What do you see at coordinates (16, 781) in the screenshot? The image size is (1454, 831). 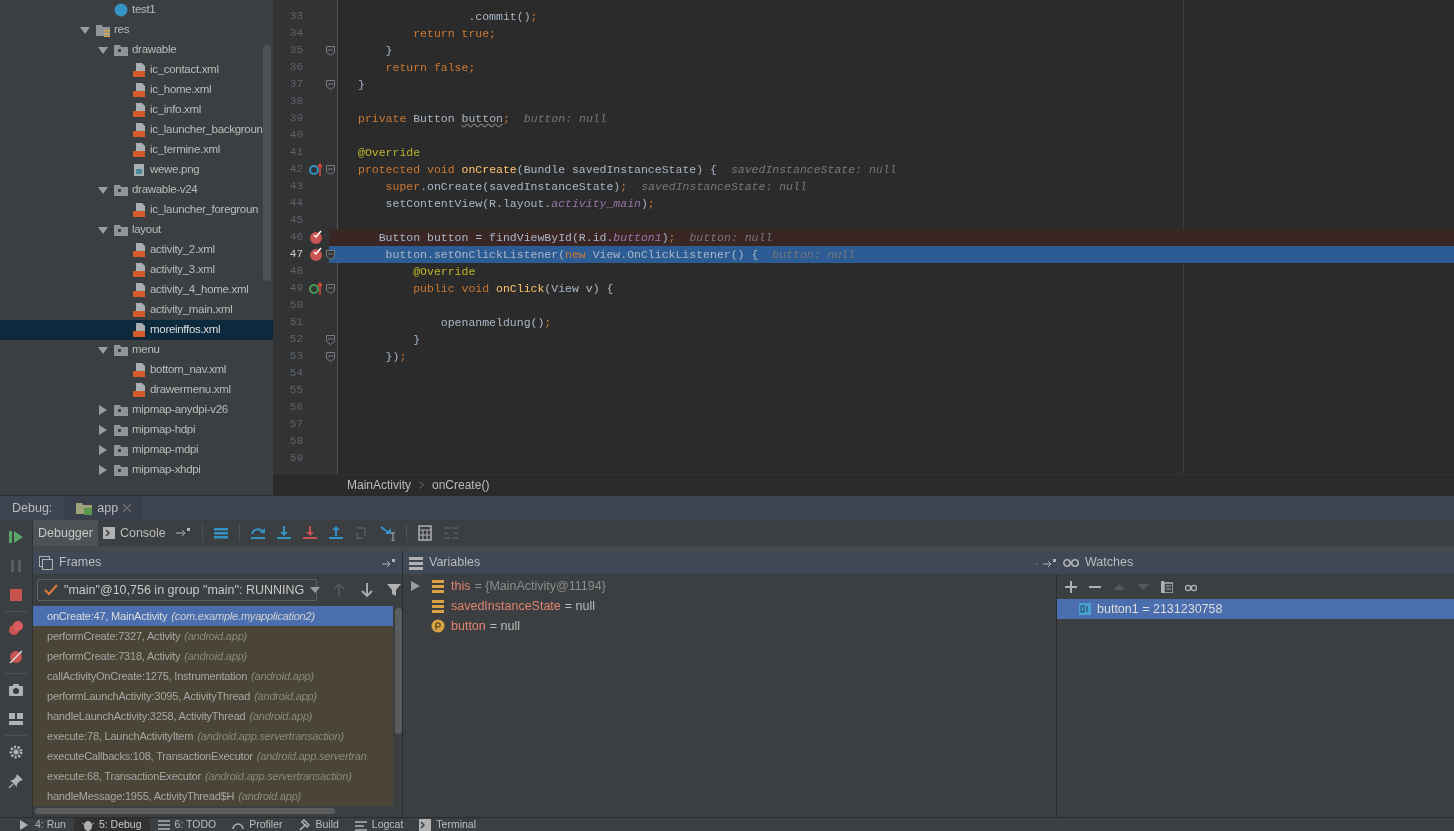 I see `pin-icon` at bounding box center [16, 781].